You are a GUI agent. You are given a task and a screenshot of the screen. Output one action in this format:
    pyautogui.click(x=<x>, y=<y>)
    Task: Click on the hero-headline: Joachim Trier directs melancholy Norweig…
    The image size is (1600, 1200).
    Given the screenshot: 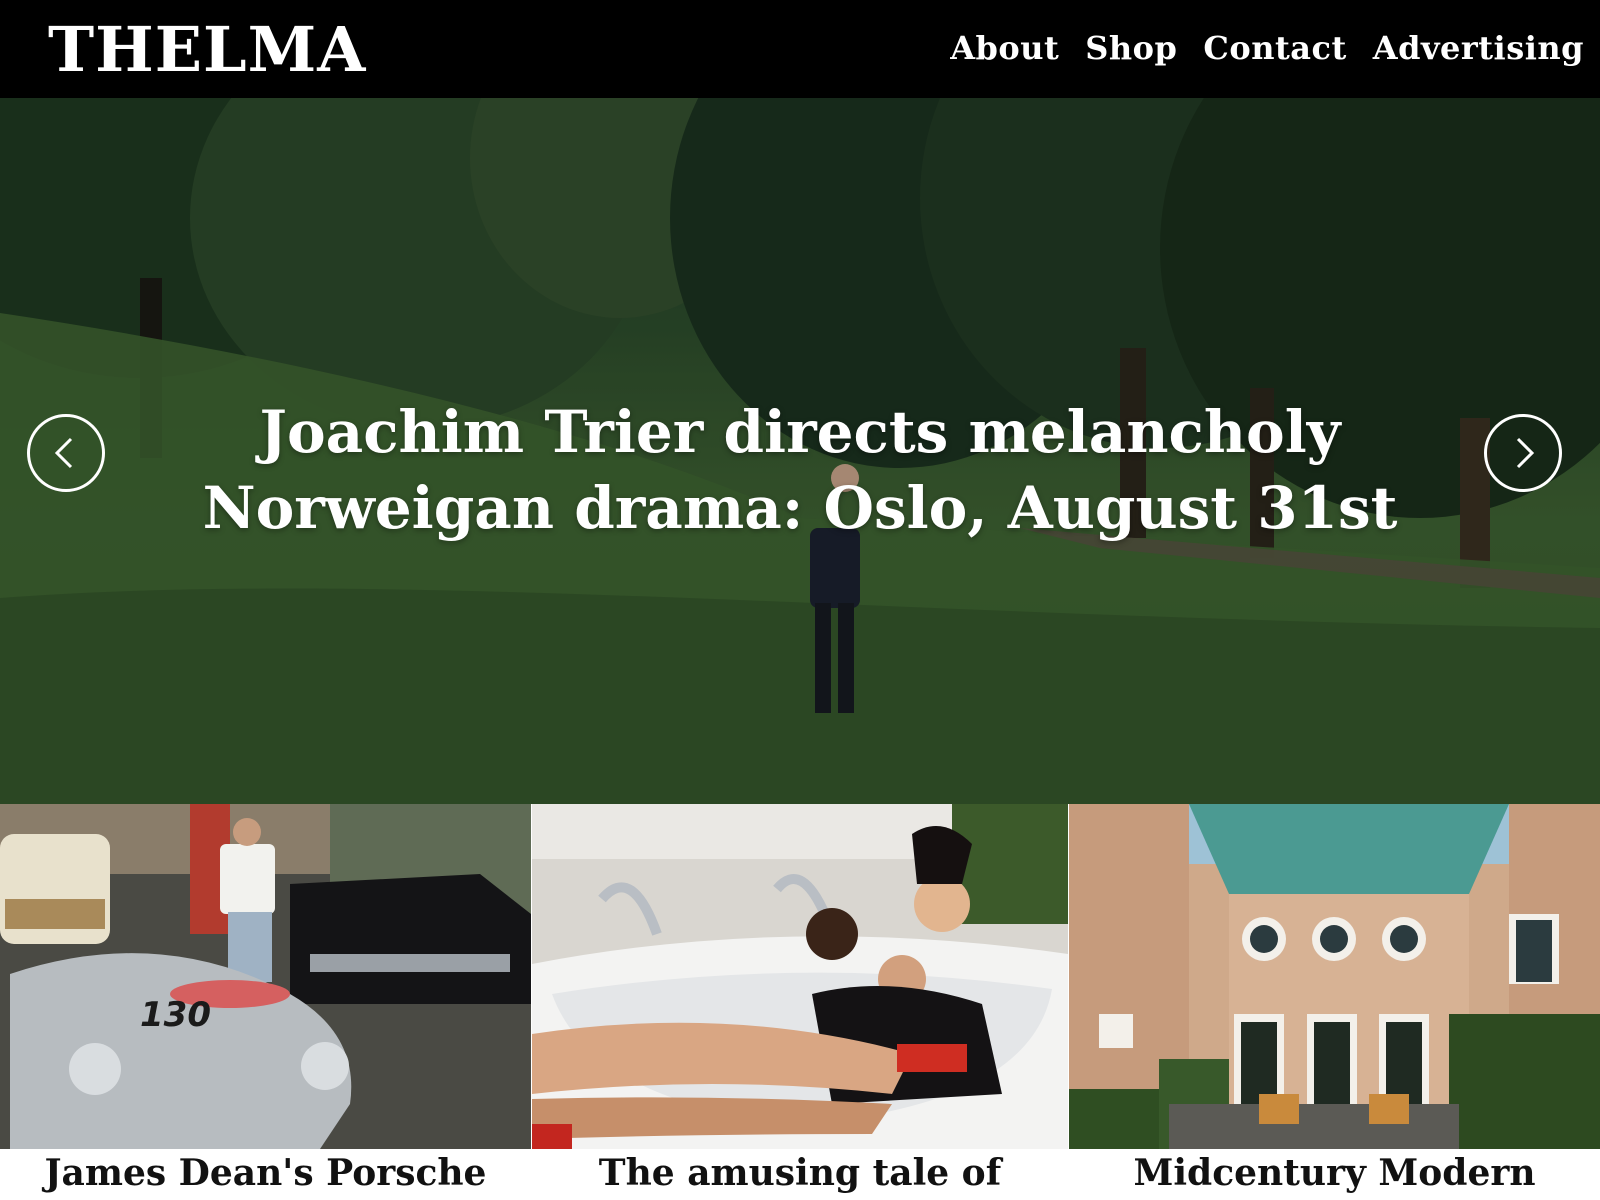 What is the action you would take?
    pyautogui.click(x=800, y=470)
    